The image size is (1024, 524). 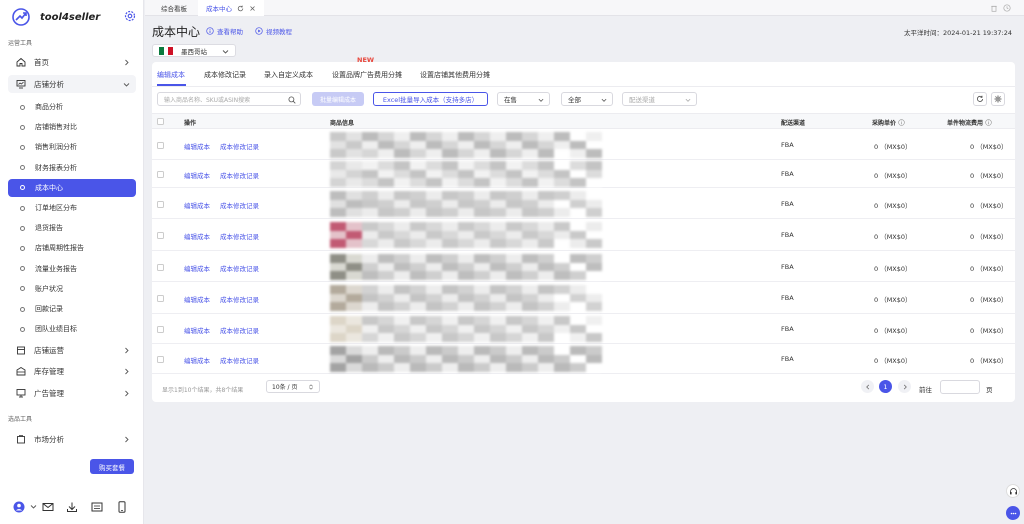 I want to click on sidebar-item-home: 首页, so click(x=72, y=62).